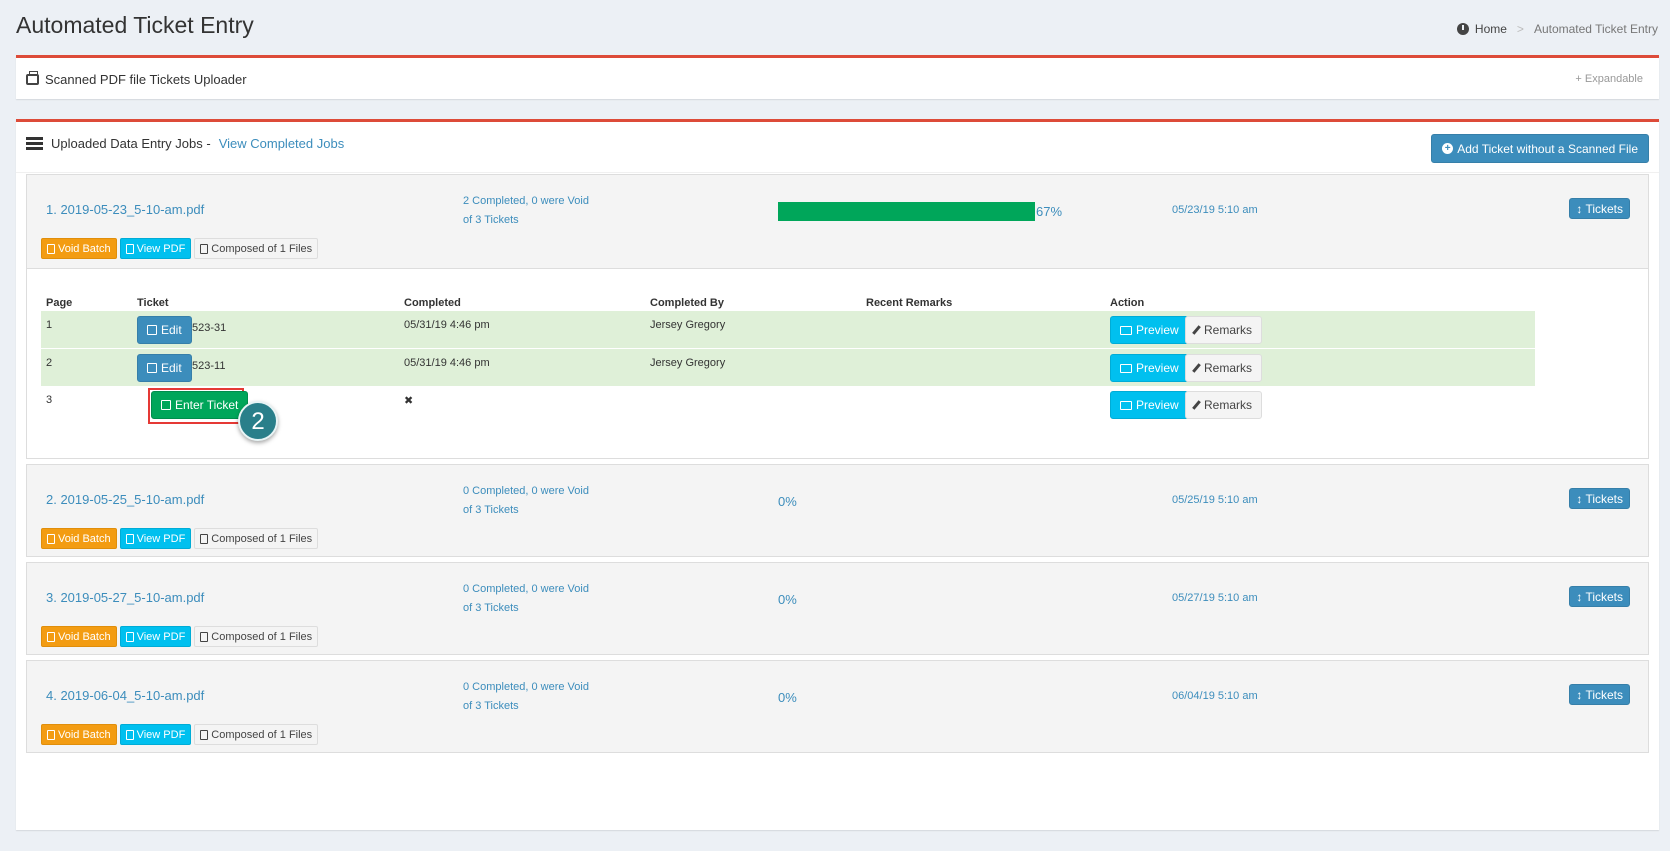 This screenshot has height=851, width=1670. I want to click on job-date: 05/27/19 5:10 am, so click(1215, 598).